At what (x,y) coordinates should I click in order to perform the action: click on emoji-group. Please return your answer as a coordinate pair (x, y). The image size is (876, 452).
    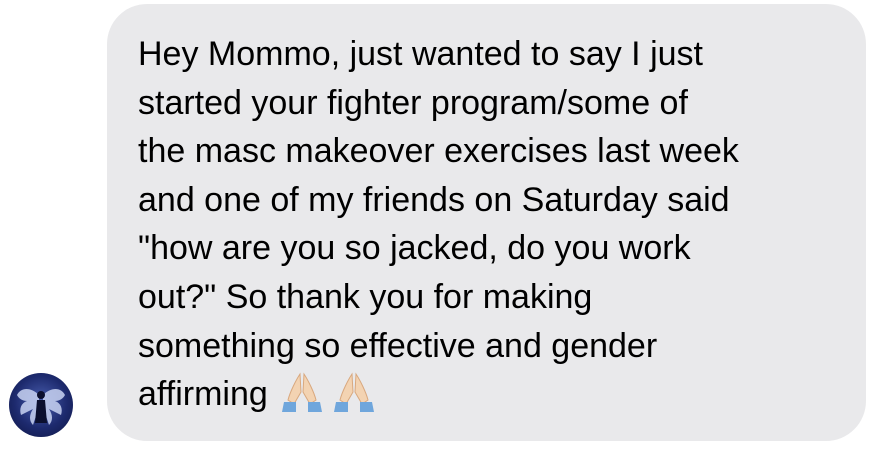
    Looking at the image, I should click on (330, 392).